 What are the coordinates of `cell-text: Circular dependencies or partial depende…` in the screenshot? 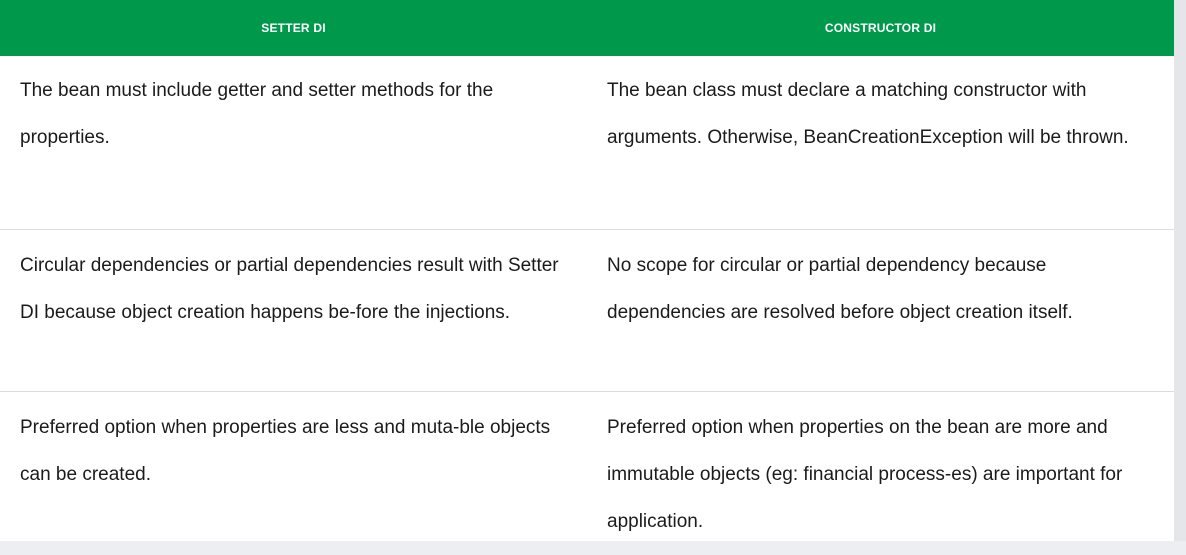 It's located at (289, 289).